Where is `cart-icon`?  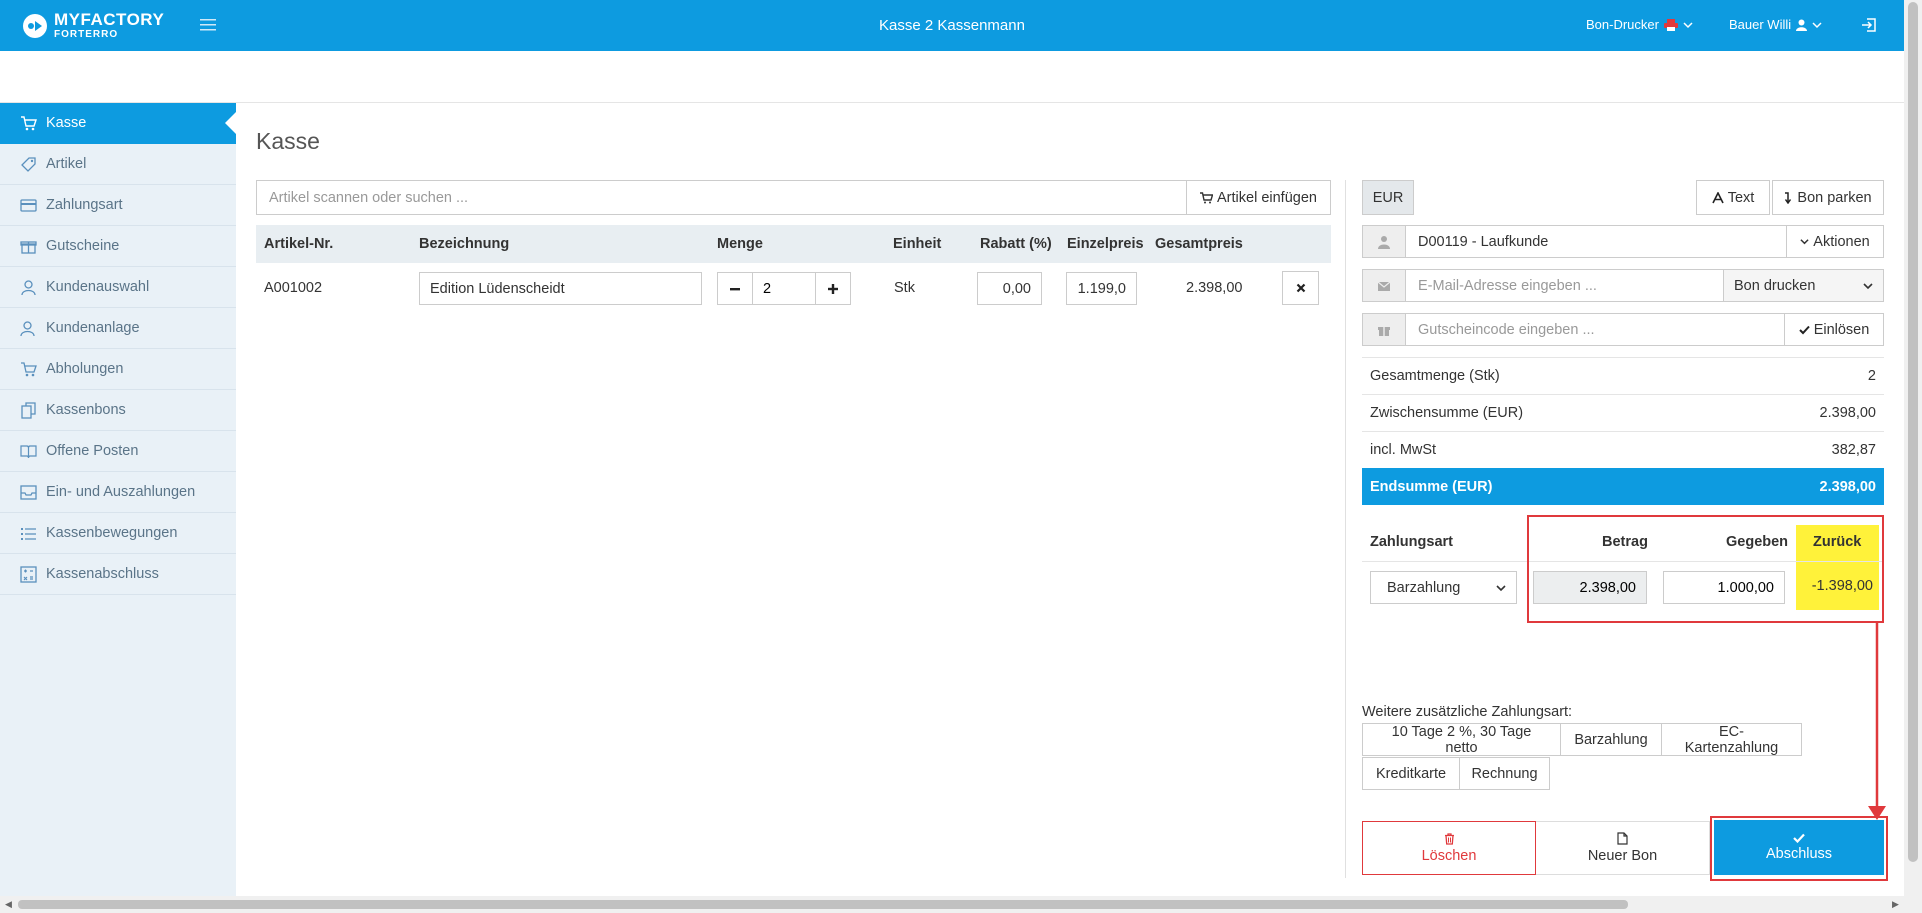 cart-icon is located at coordinates (29, 122).